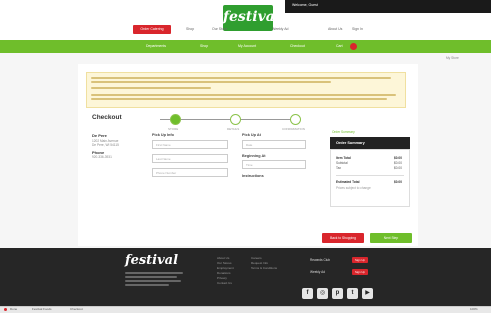 This screenshot has width=491, height=313. What do you see at coordinates (190, 172) in the screenshot?
I see `phone-input: Phone Number` at bounding box center [190, 172].